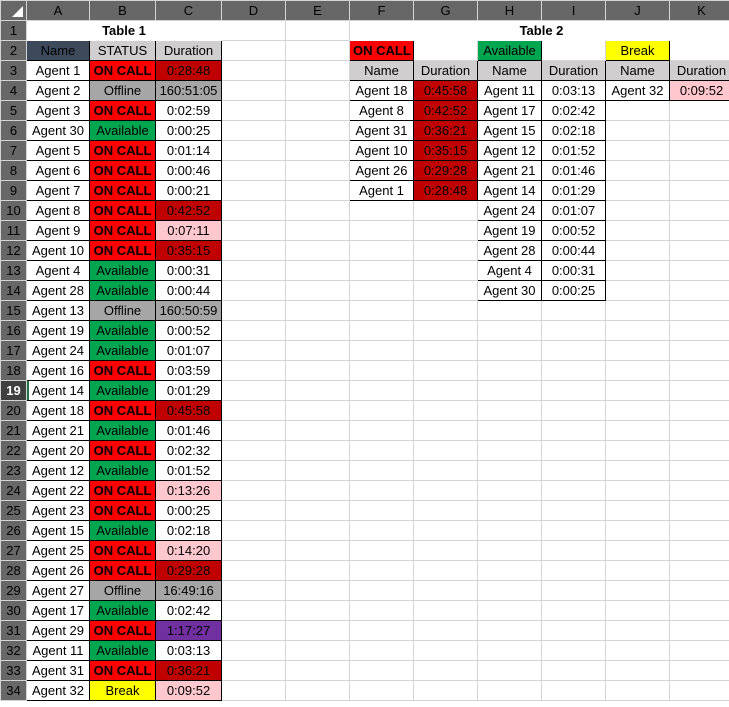 The height and width of the screenshot is (707, 729). Describe the element at coordinates (13, 250) in the screenshot. I see `row-header-12: 12` at that location.